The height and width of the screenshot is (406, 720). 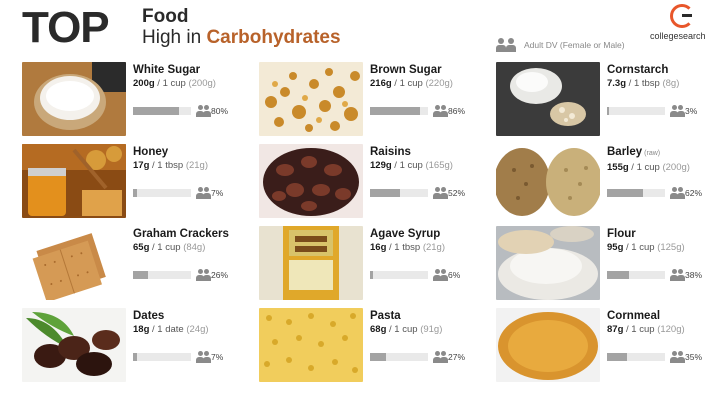 What do you see at coordinates (608, 264) in the screenshot?
I see `food-card: Flour 95g / 1 cup (125g) 38%` at bounding box center [608, 264].